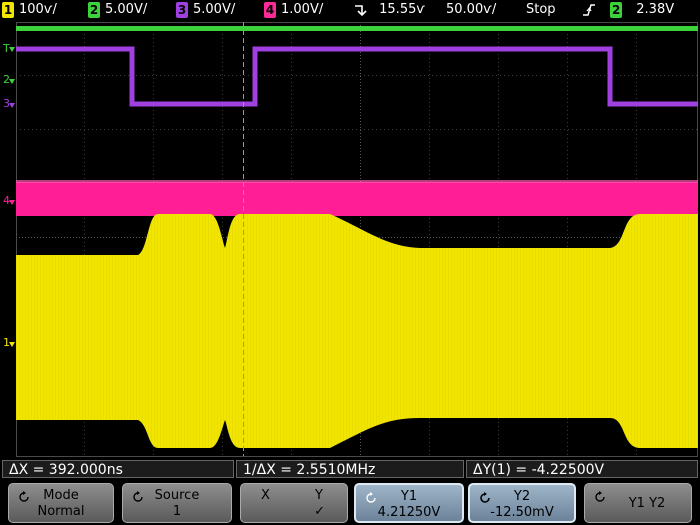 This screenshot has height=525, width=700. I want to click on channel-3-scale: 5.00V/, so click(214, 9).